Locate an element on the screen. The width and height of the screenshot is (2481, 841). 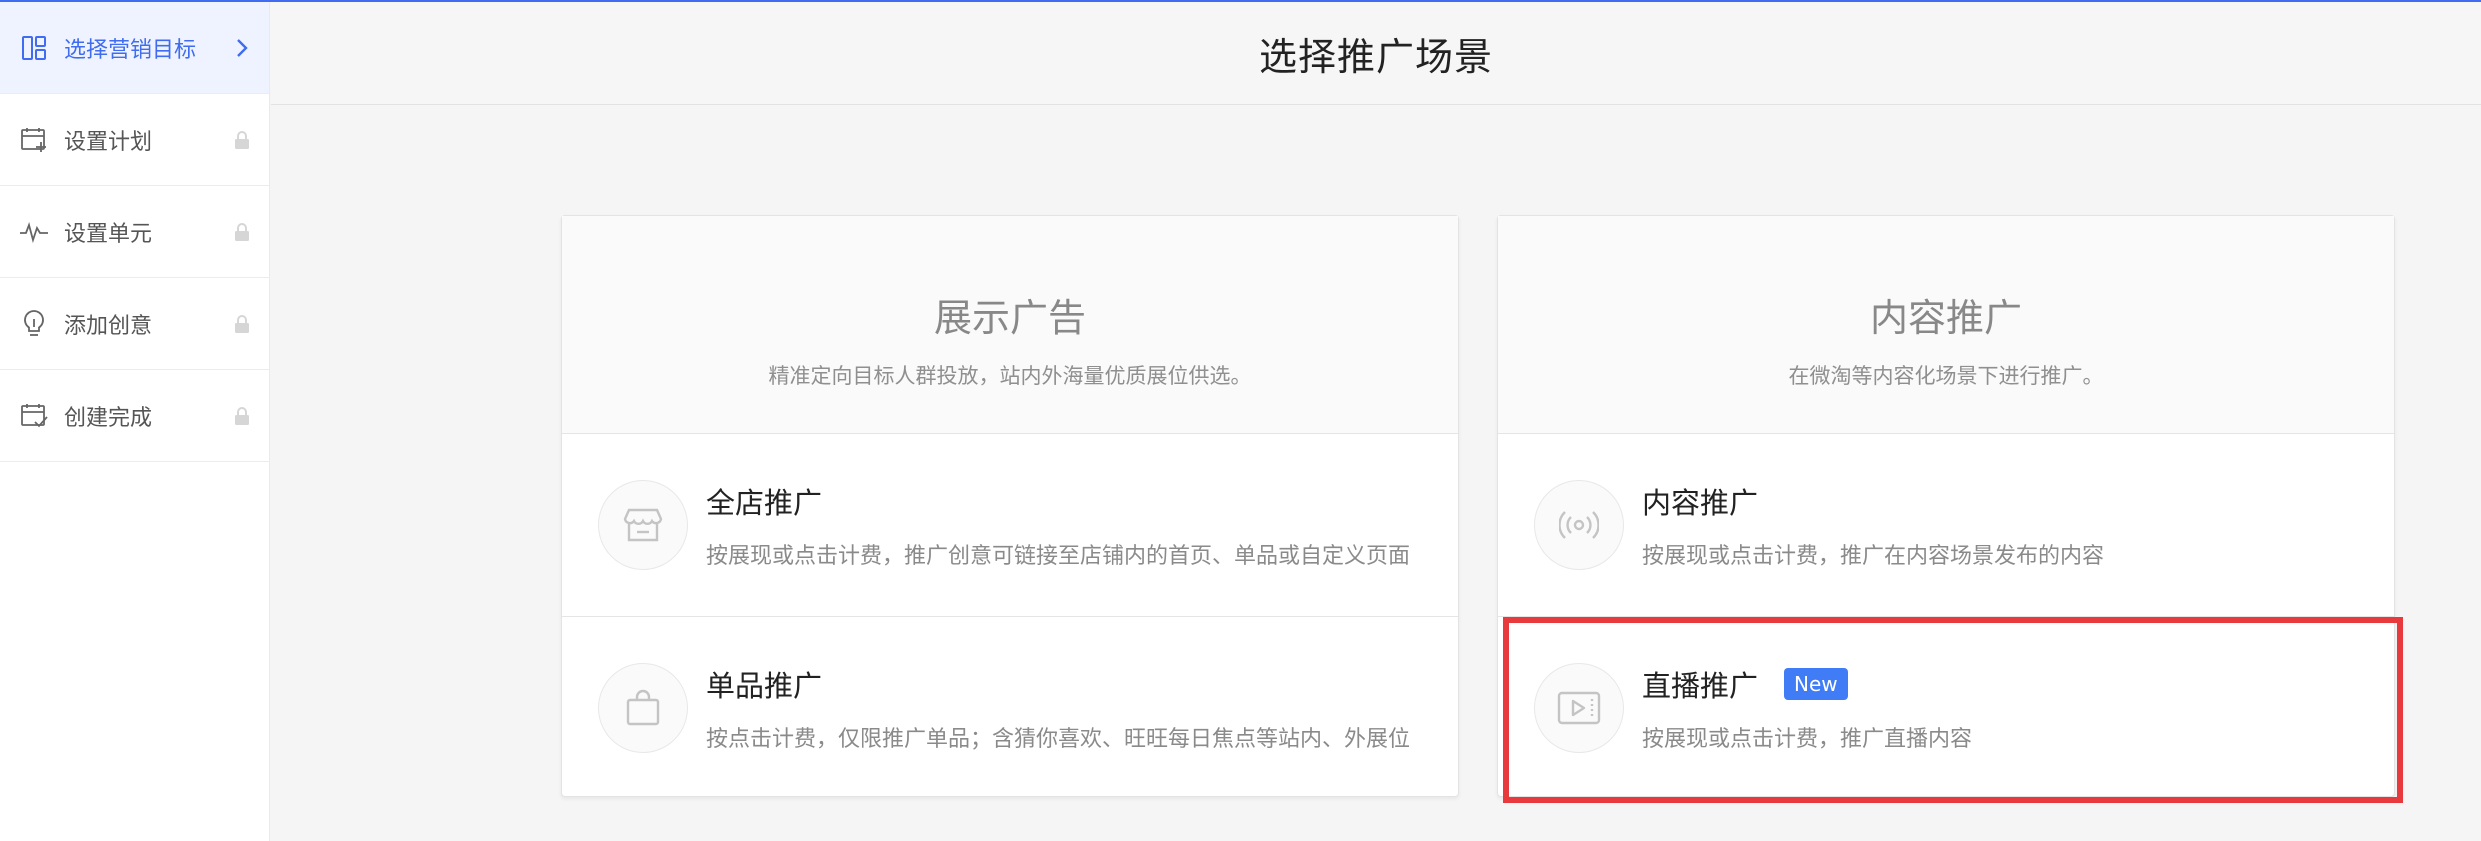
card-subtitle: 精准定向目标人群投放，站内外海量优质展位供选。 is located at coordinates (1010, 376).